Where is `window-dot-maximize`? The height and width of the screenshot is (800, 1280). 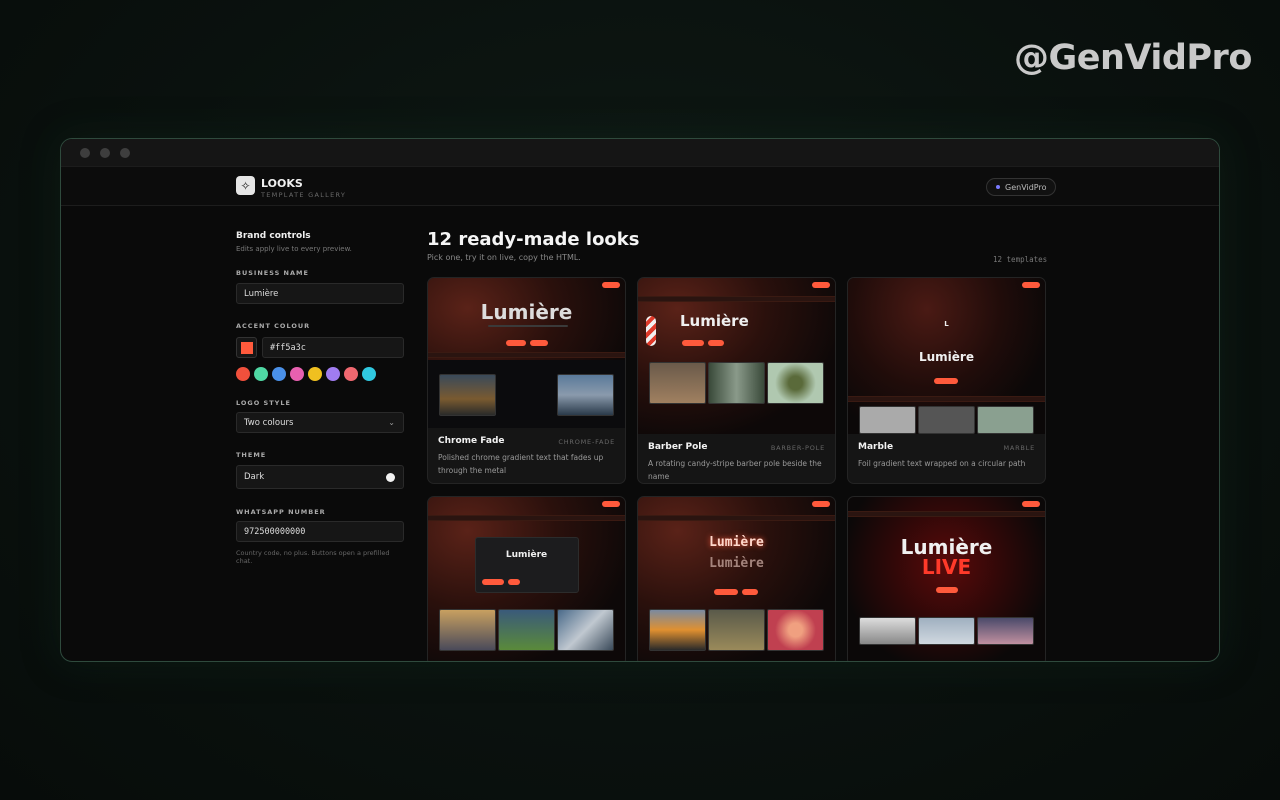 window-dot-maximize is located at coordinates (125, 152).